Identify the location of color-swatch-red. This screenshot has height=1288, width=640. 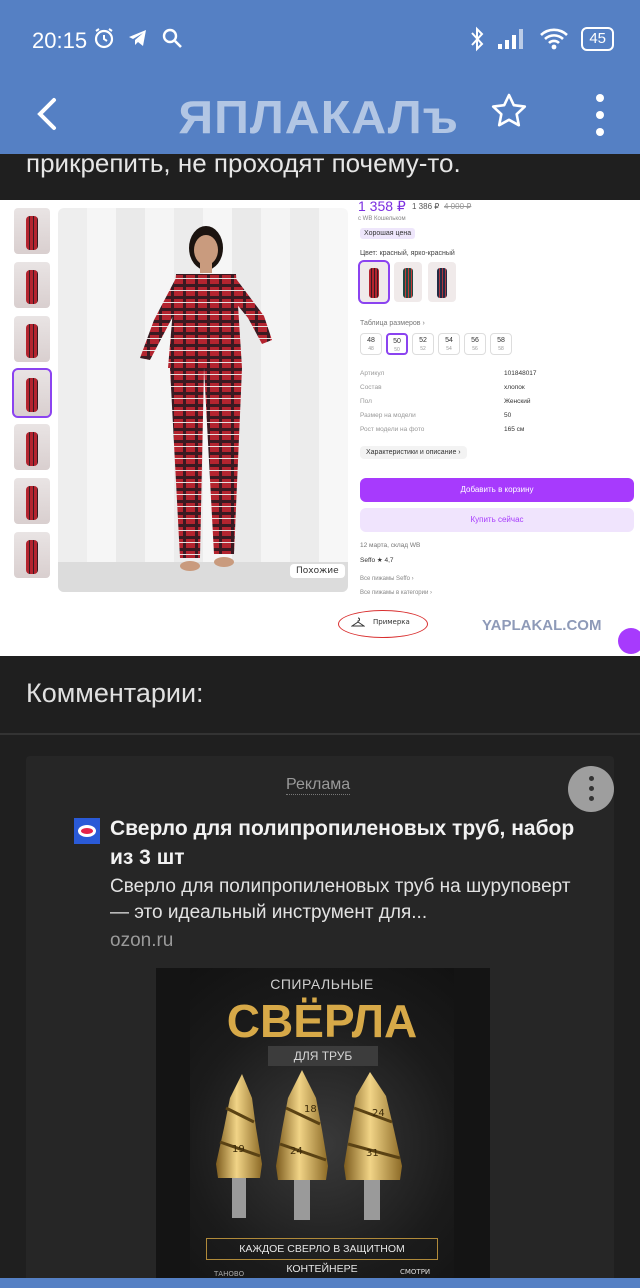
(374, 282).